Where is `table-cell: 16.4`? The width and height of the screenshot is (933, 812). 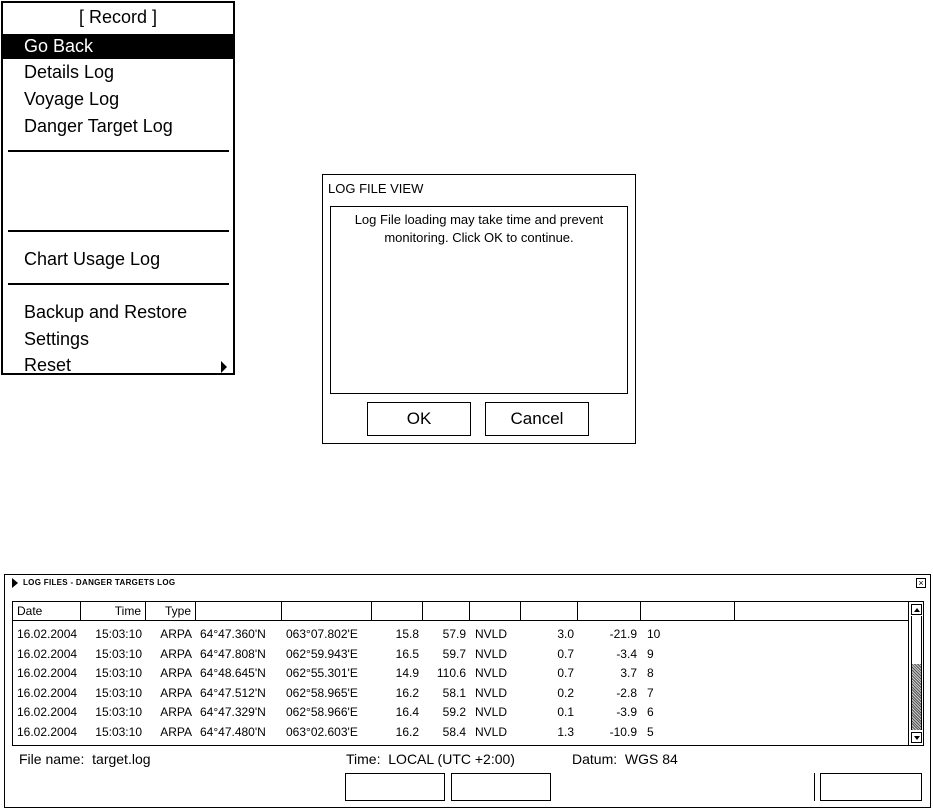 table-cell: 16.4 is located at coordinates (407, 712).